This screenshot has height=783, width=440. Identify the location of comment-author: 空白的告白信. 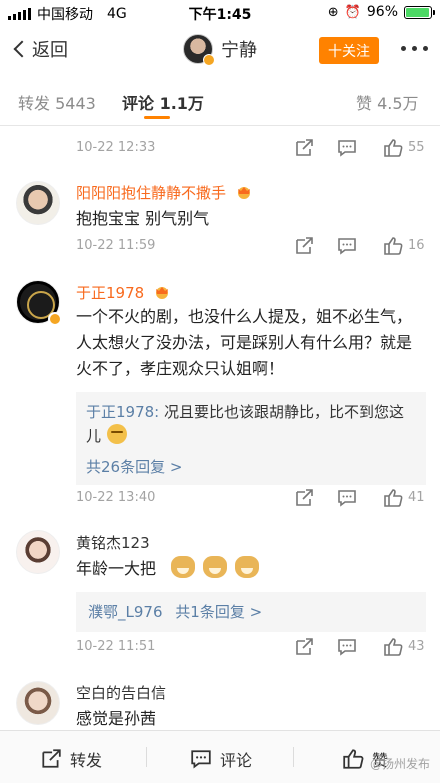
(121, 692).